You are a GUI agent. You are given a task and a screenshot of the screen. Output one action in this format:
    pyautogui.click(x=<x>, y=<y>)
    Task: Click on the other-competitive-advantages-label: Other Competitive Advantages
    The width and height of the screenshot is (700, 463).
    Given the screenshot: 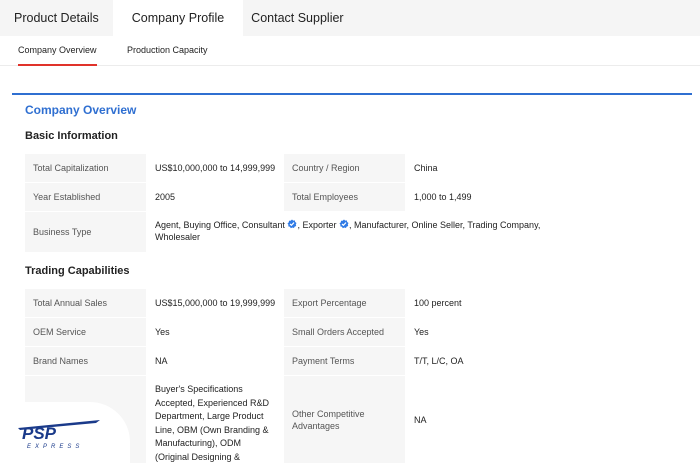 What is the action you would take?
    pyautogui.click(x=344, y=419)
    